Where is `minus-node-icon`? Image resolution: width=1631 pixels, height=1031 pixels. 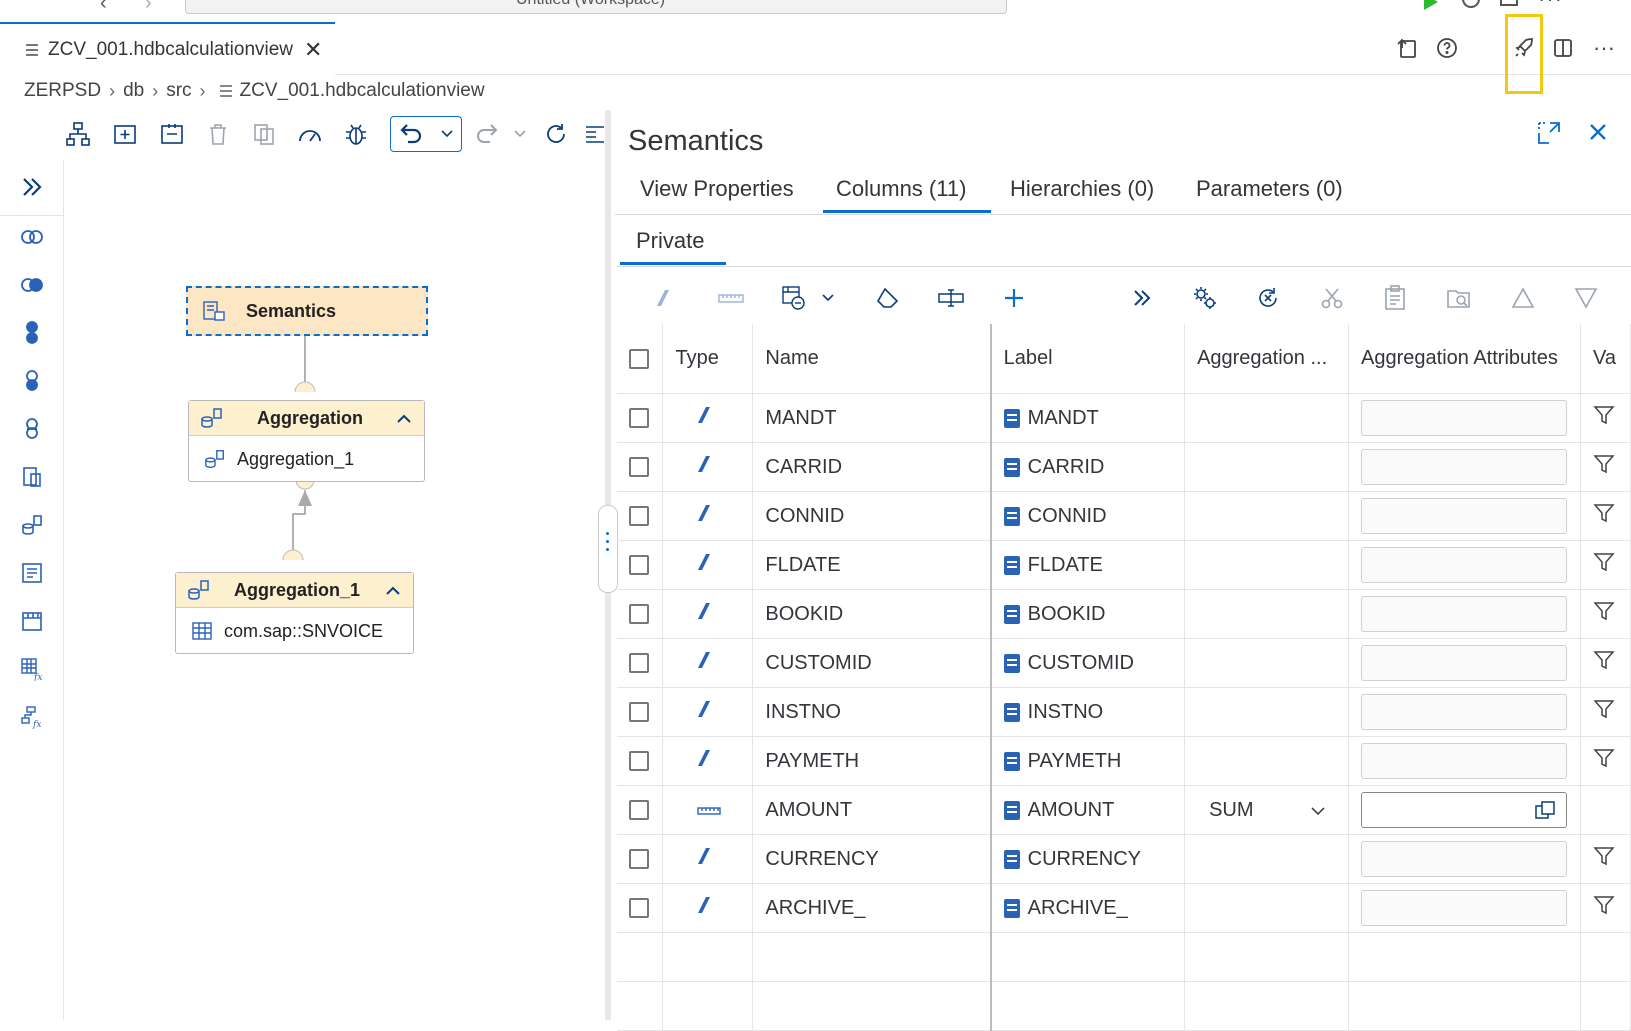 minus-node-icon is located at coordinates (32, 429).